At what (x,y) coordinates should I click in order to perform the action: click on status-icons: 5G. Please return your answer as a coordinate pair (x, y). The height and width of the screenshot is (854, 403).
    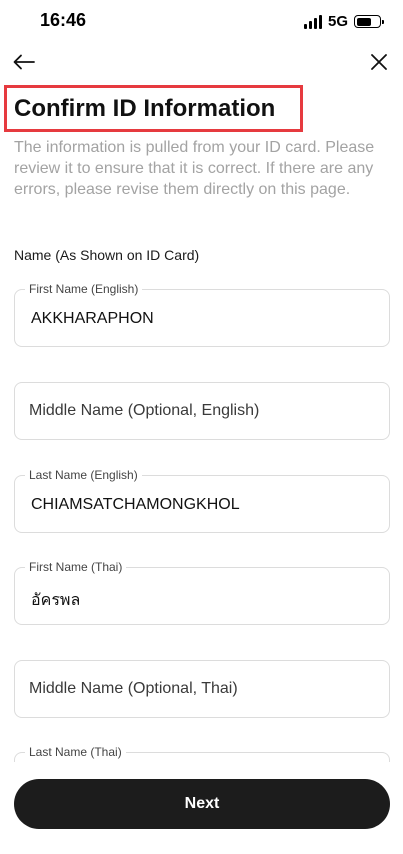
    Looking at the image, I should click on (343, 21).